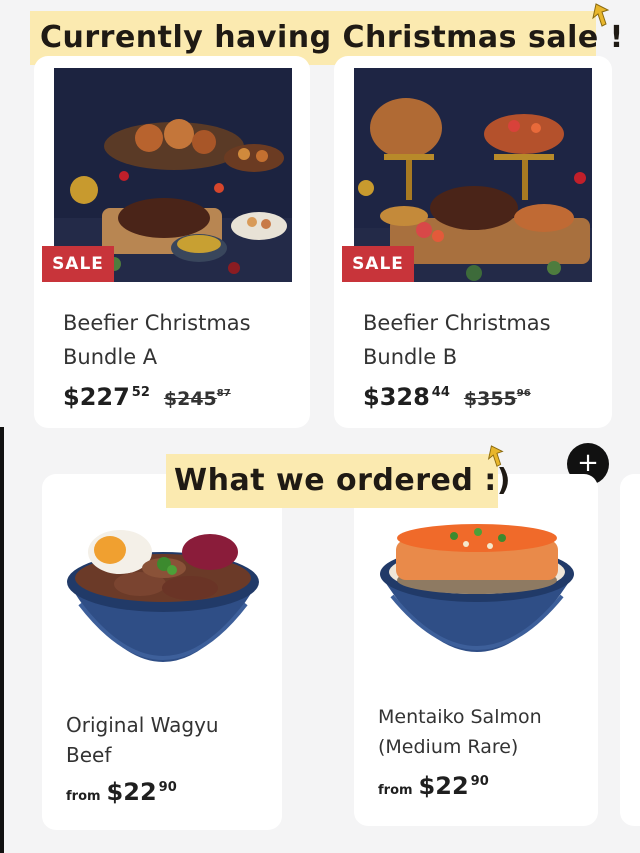 The width and height of the screenshot is (640, 853). I want to click on product-price: $227 52 $24587, so click(147, 397).